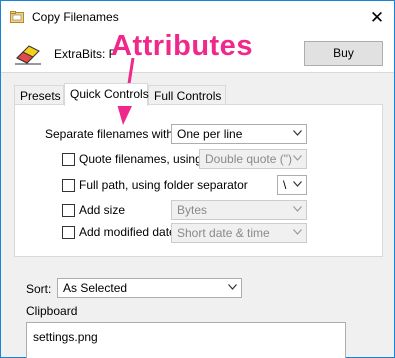  What do you see at coordinates (149, 288) in the screenshot?
I see `sort-select: As Selected` at bounding box center [149, 288].